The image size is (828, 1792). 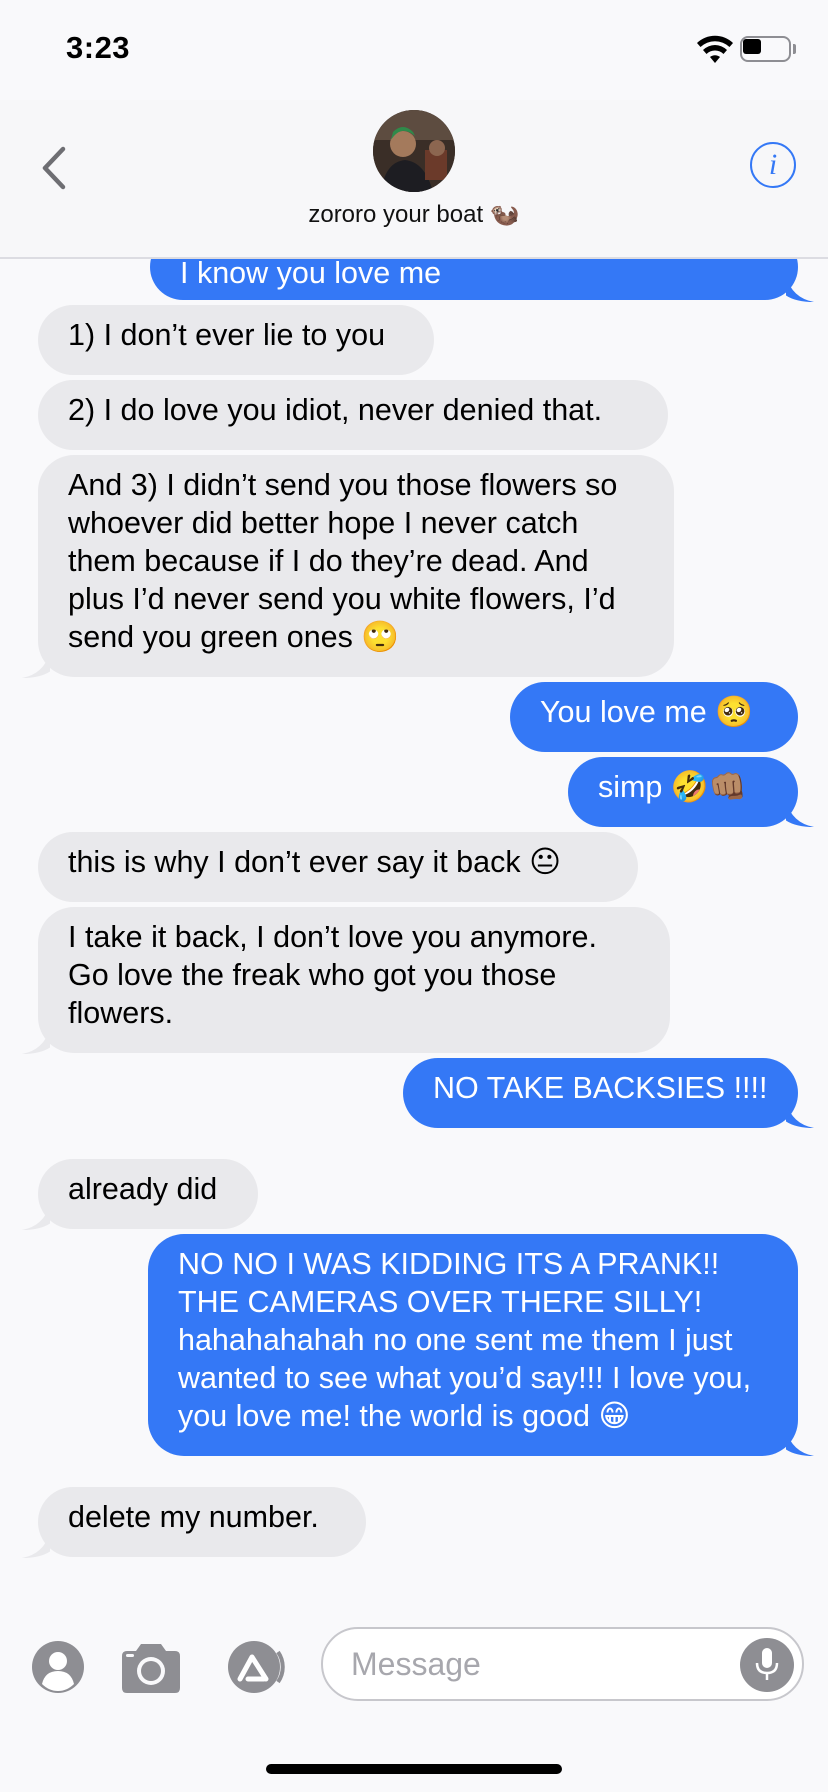 I want to click on message-bubble-incoming: delete my number., so click(x=202, y=1522).